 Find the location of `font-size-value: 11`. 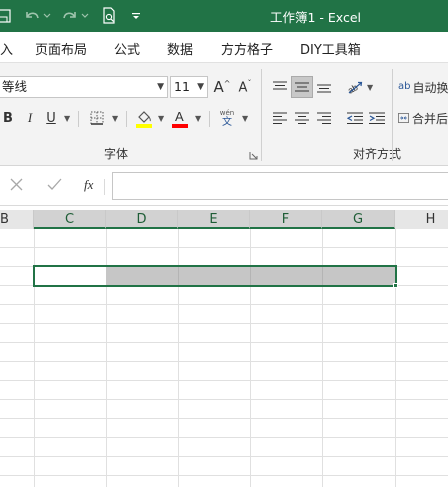

font-size-value: 11 is located at coordinates (182, 86).